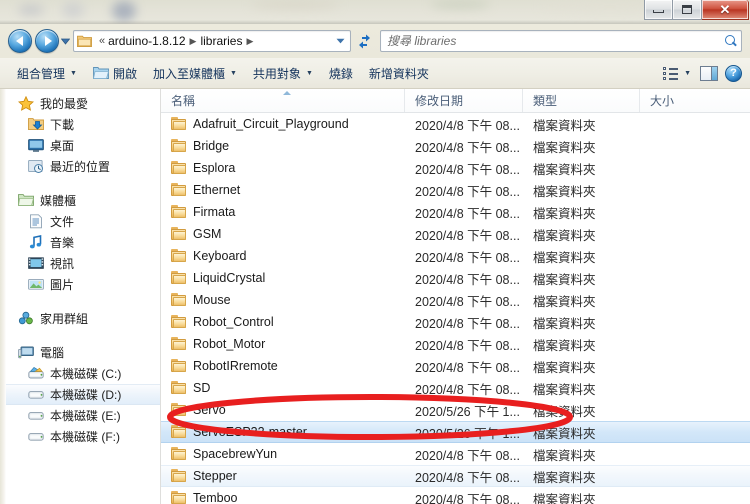 This screenshot has width=750, height=504. What do you see at coordinates (52, 353) in the screenshot?
I see `sidebar-group-label: 電腦` at bounding box center [52, 353].